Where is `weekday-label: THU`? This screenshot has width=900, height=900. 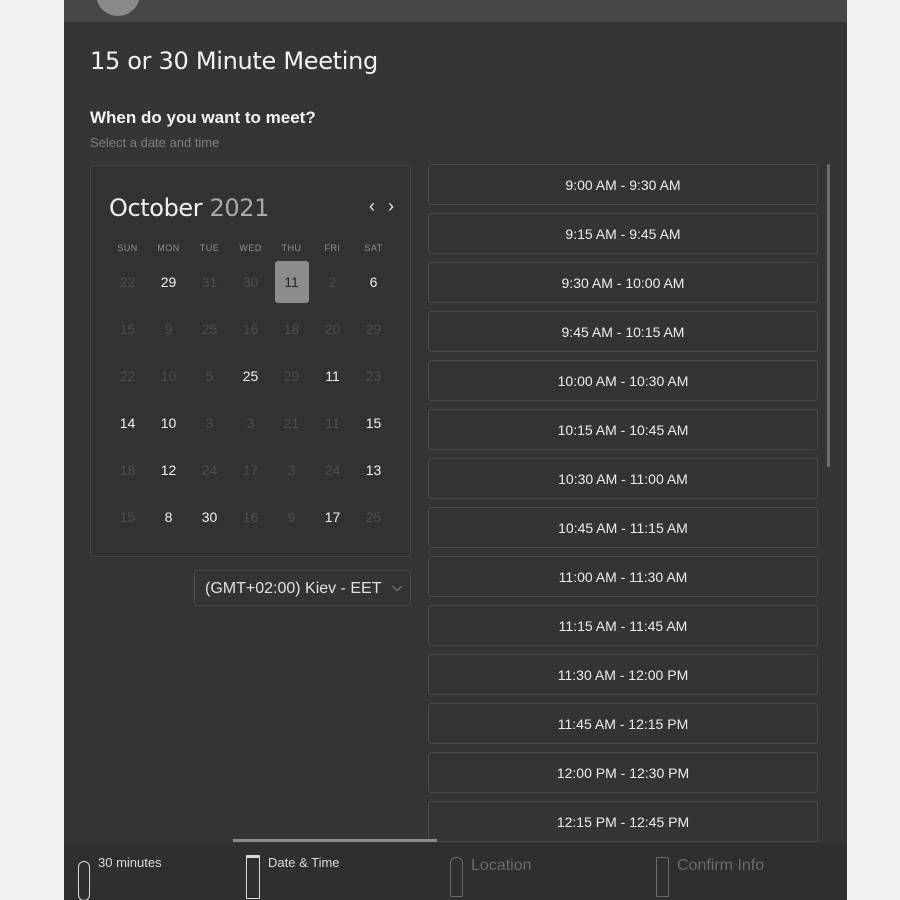
weekday-label: THU is located at coordinates (291, 248).